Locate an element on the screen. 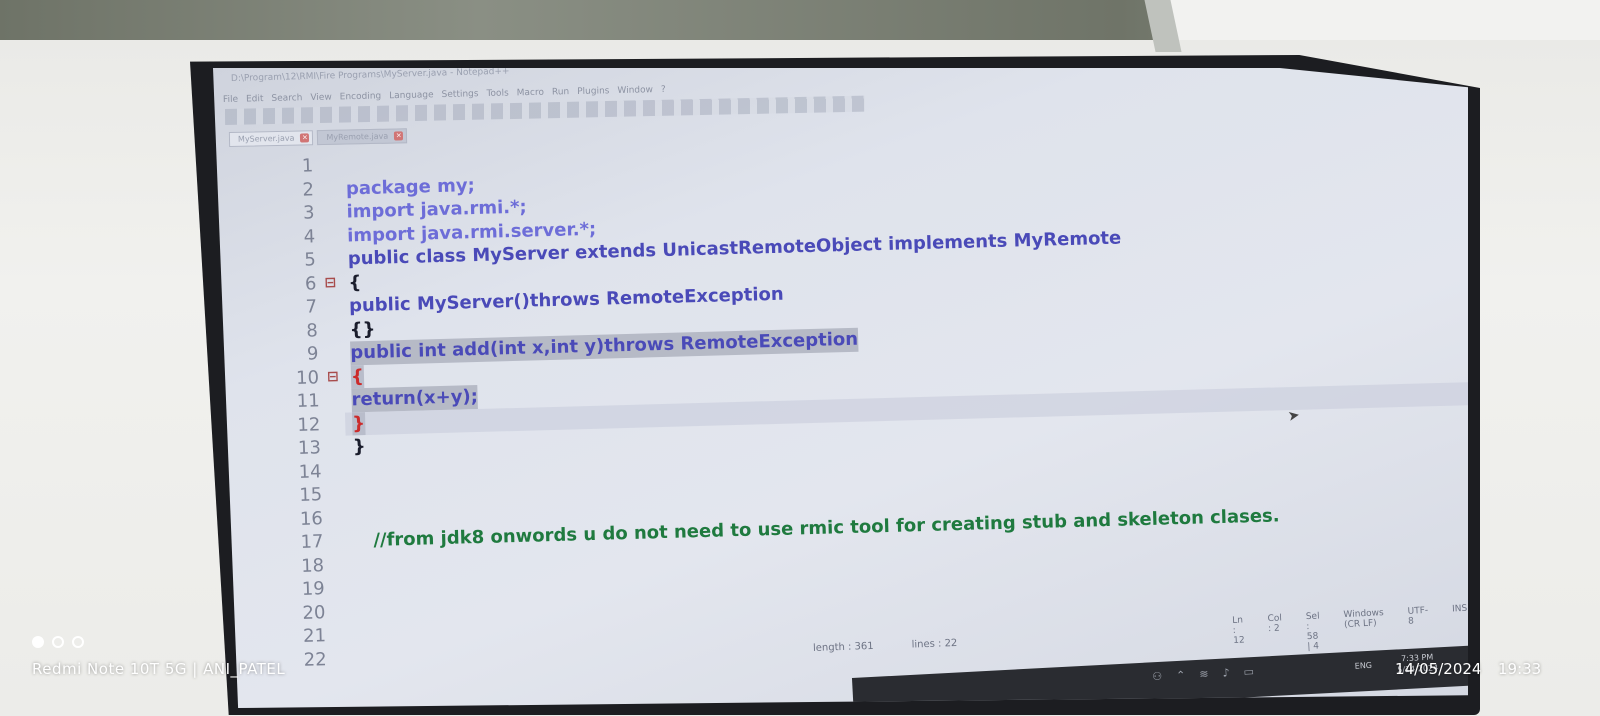 The height and width of the screenshot is (716, 1600). menu-macro: Macro is located at coordinates (530, 93).